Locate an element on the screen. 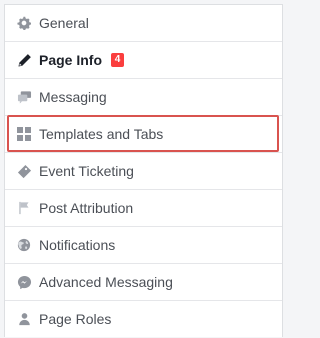 This screenshot has width=320, height=338. menu-item-label: Page Info is located at coordinates (71, 60).